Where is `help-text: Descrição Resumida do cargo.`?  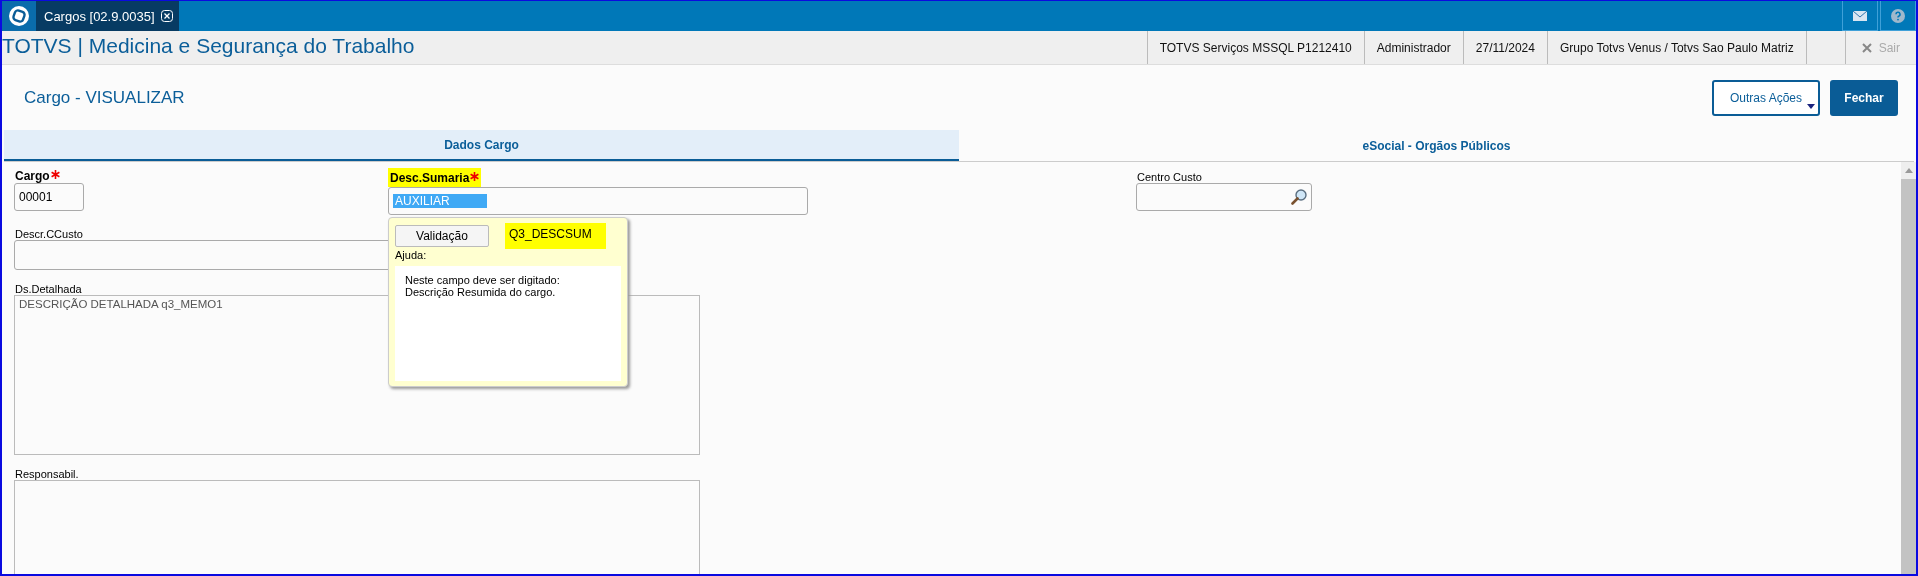
help-text: Descrição Resumida do cargo. is located at coordinates (481, 292).